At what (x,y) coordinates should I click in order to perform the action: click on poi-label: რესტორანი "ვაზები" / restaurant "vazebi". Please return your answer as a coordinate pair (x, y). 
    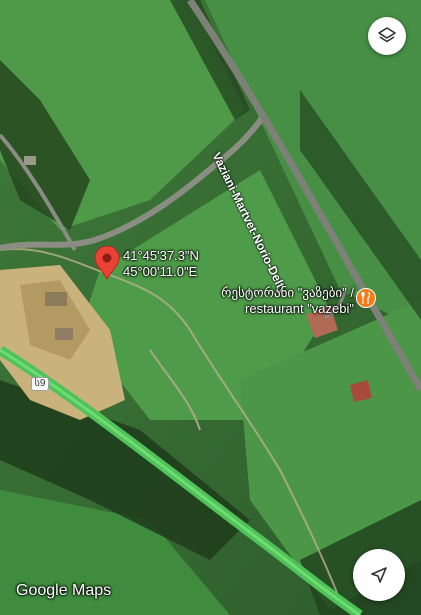
    Looking at the image, I should click on (280, 301).